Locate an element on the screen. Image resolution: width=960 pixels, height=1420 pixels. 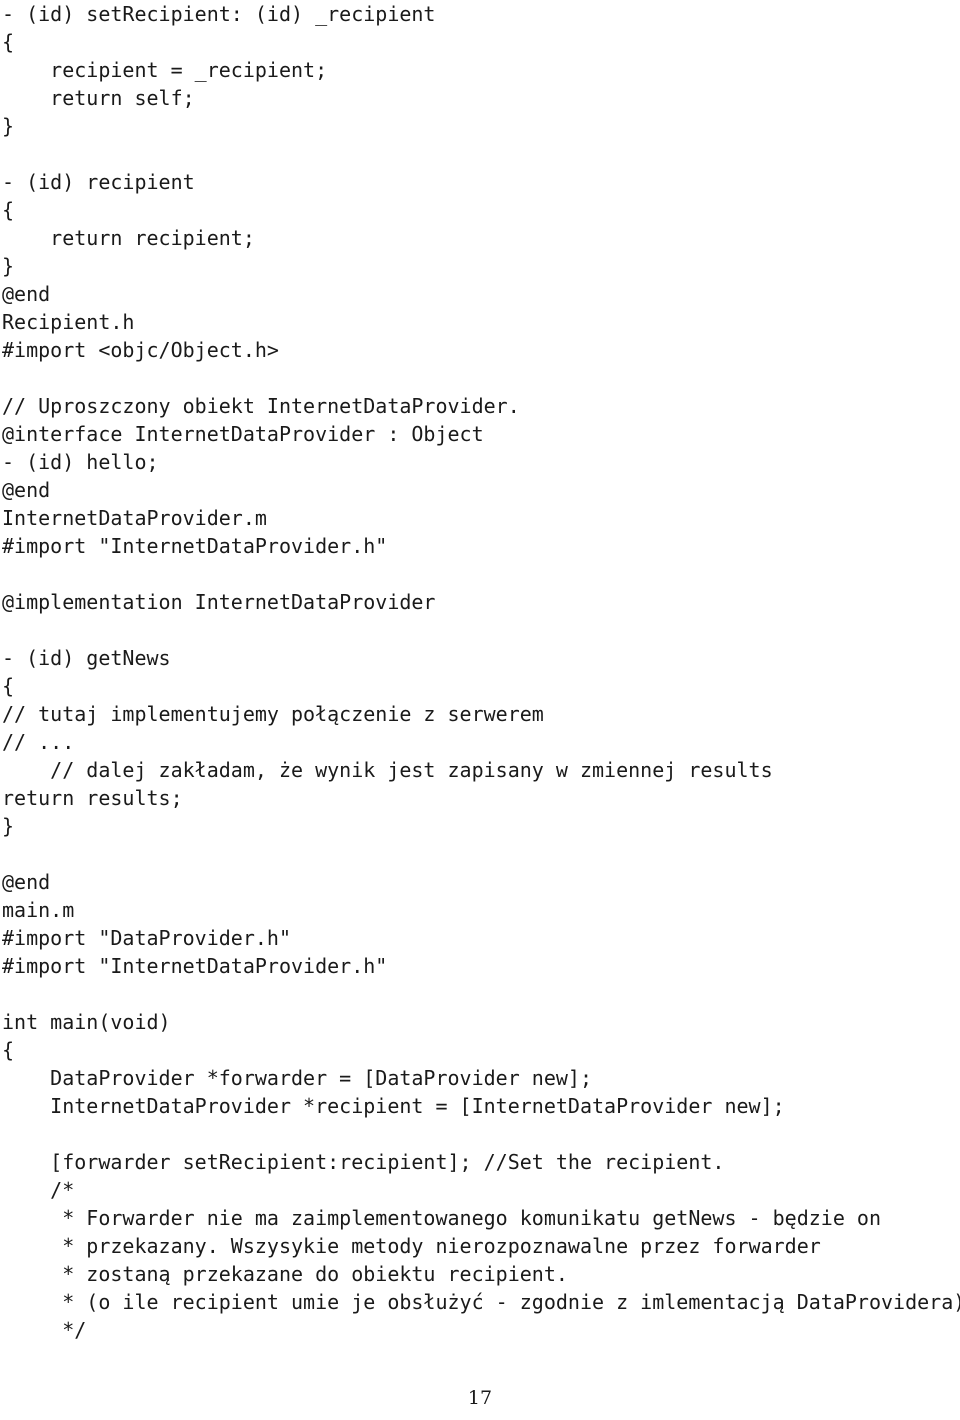
code-line: /* is located at coordinates (38, 1190).